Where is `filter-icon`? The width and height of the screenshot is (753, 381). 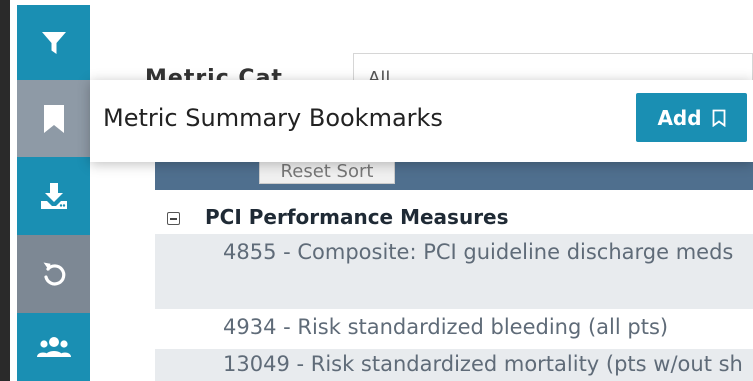 filter-icon is located at coordinates (53, 42).